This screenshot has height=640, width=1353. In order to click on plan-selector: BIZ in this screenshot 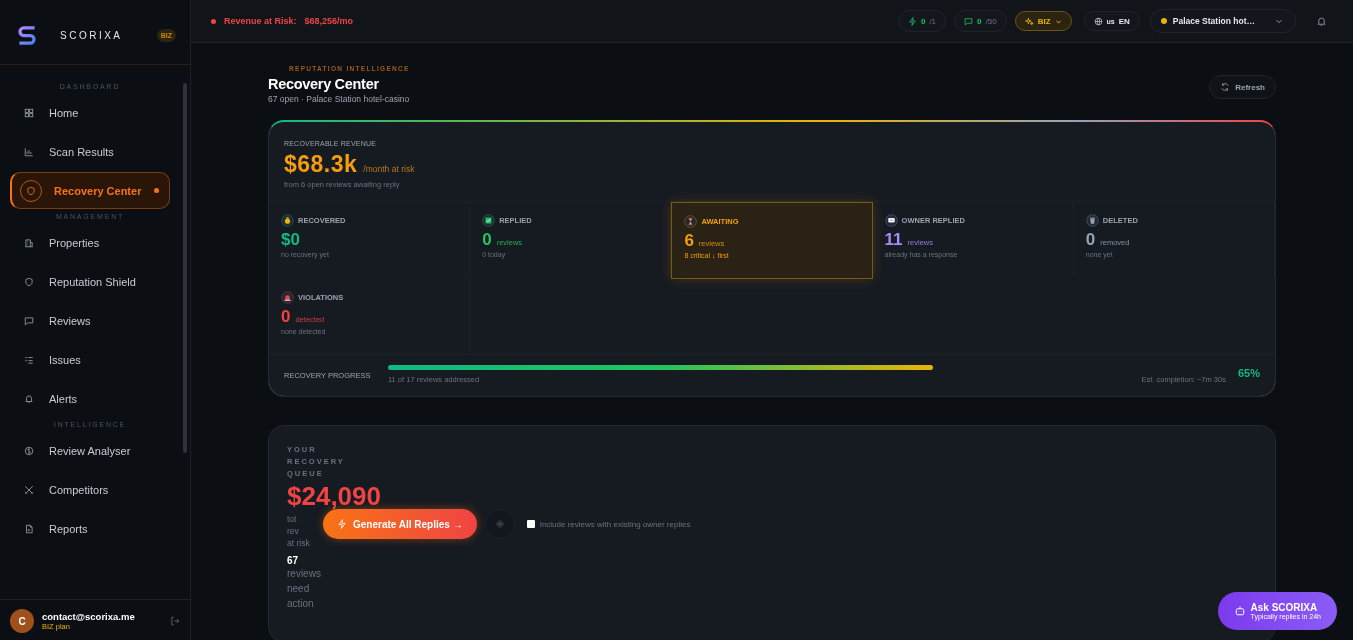, I will do `click(1043, 21)`.